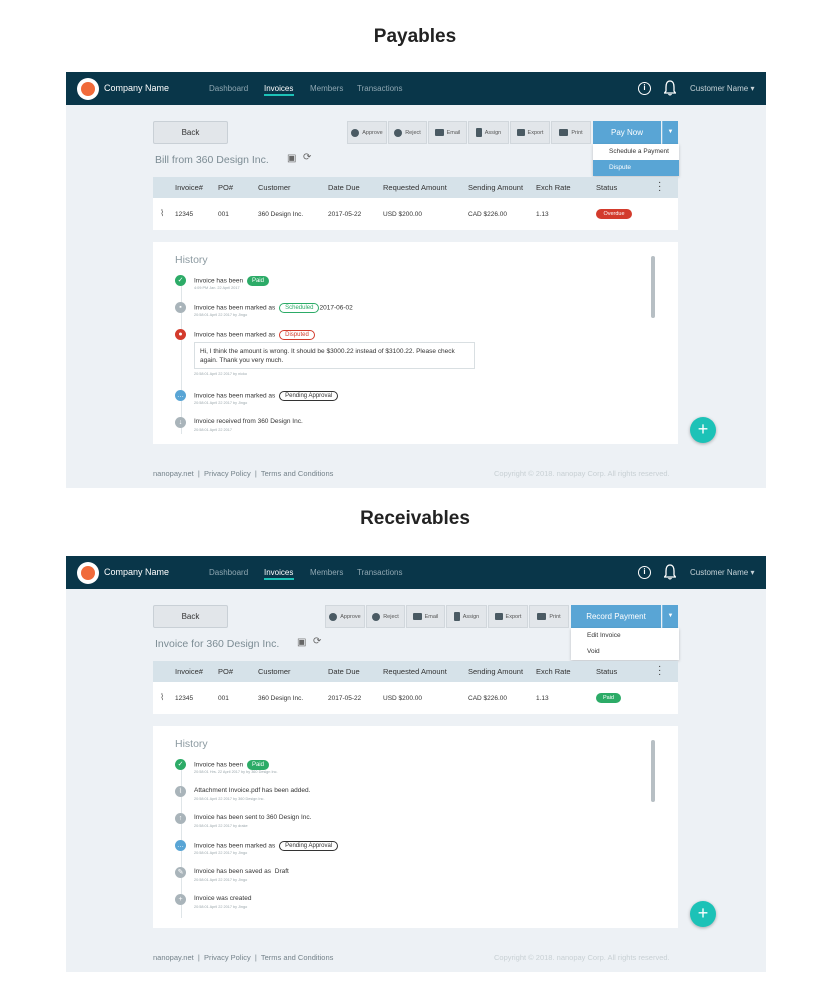 Image resolution: width=830 pixels, height=987 pixels. Describe the element at coordinates (355, 132) in the screenshot. I see `check-circle-icon` at that location.